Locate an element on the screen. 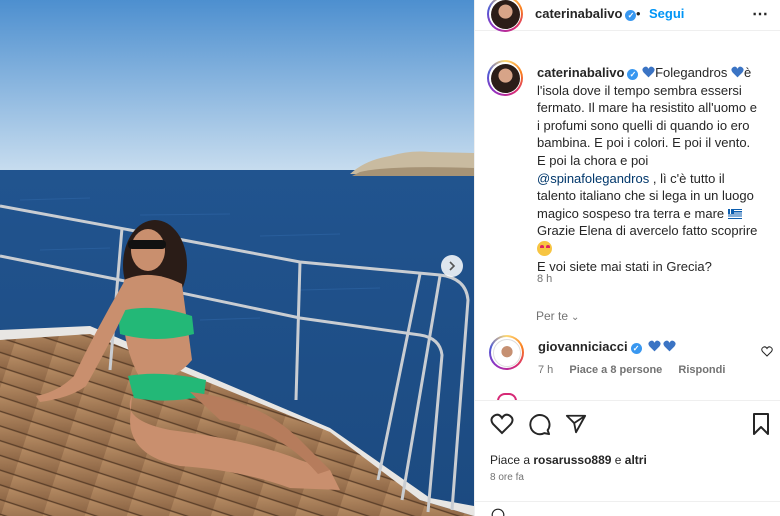 This screenshot has width=780, height=516. liked-by-text: Piace a rosarusso889 e altri is located at coordinates (568, 460).